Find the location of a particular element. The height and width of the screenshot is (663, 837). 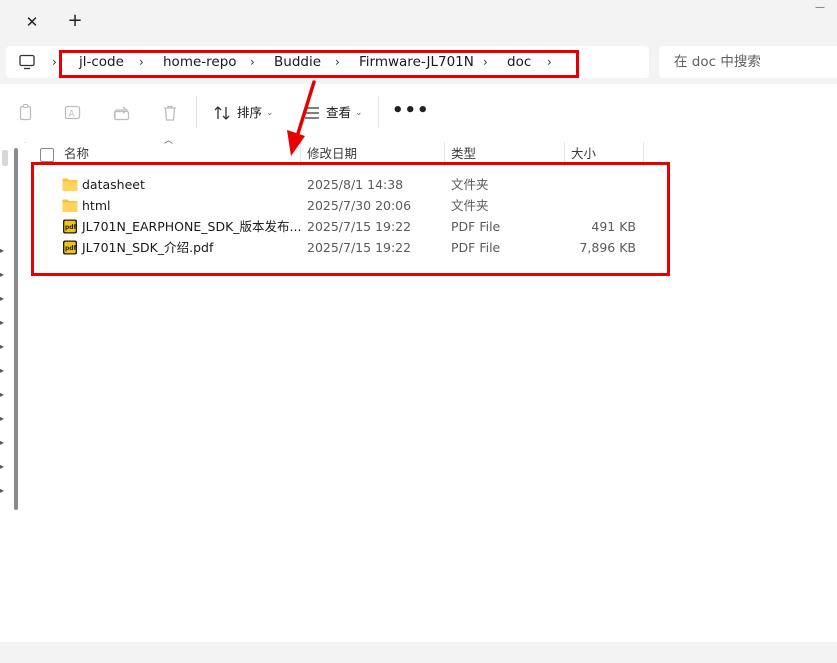

sort-caret-icon: ︿ is located at coordinates (169, 141).